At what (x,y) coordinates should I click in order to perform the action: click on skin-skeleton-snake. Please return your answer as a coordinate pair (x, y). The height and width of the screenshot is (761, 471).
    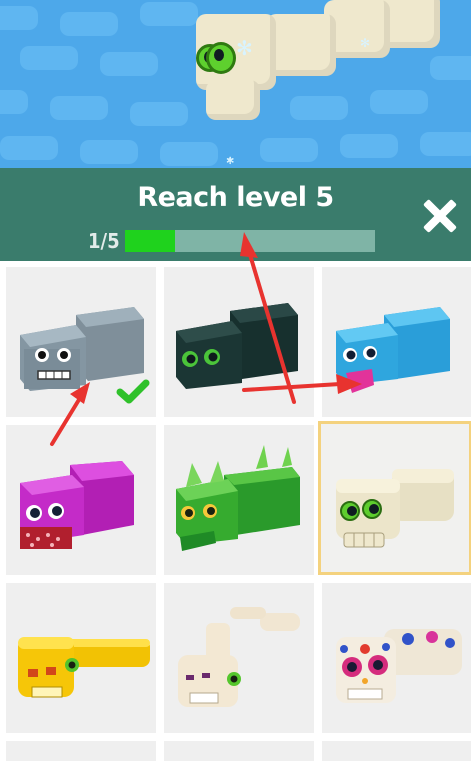
    Looking at the image, I should click on (239, 658).